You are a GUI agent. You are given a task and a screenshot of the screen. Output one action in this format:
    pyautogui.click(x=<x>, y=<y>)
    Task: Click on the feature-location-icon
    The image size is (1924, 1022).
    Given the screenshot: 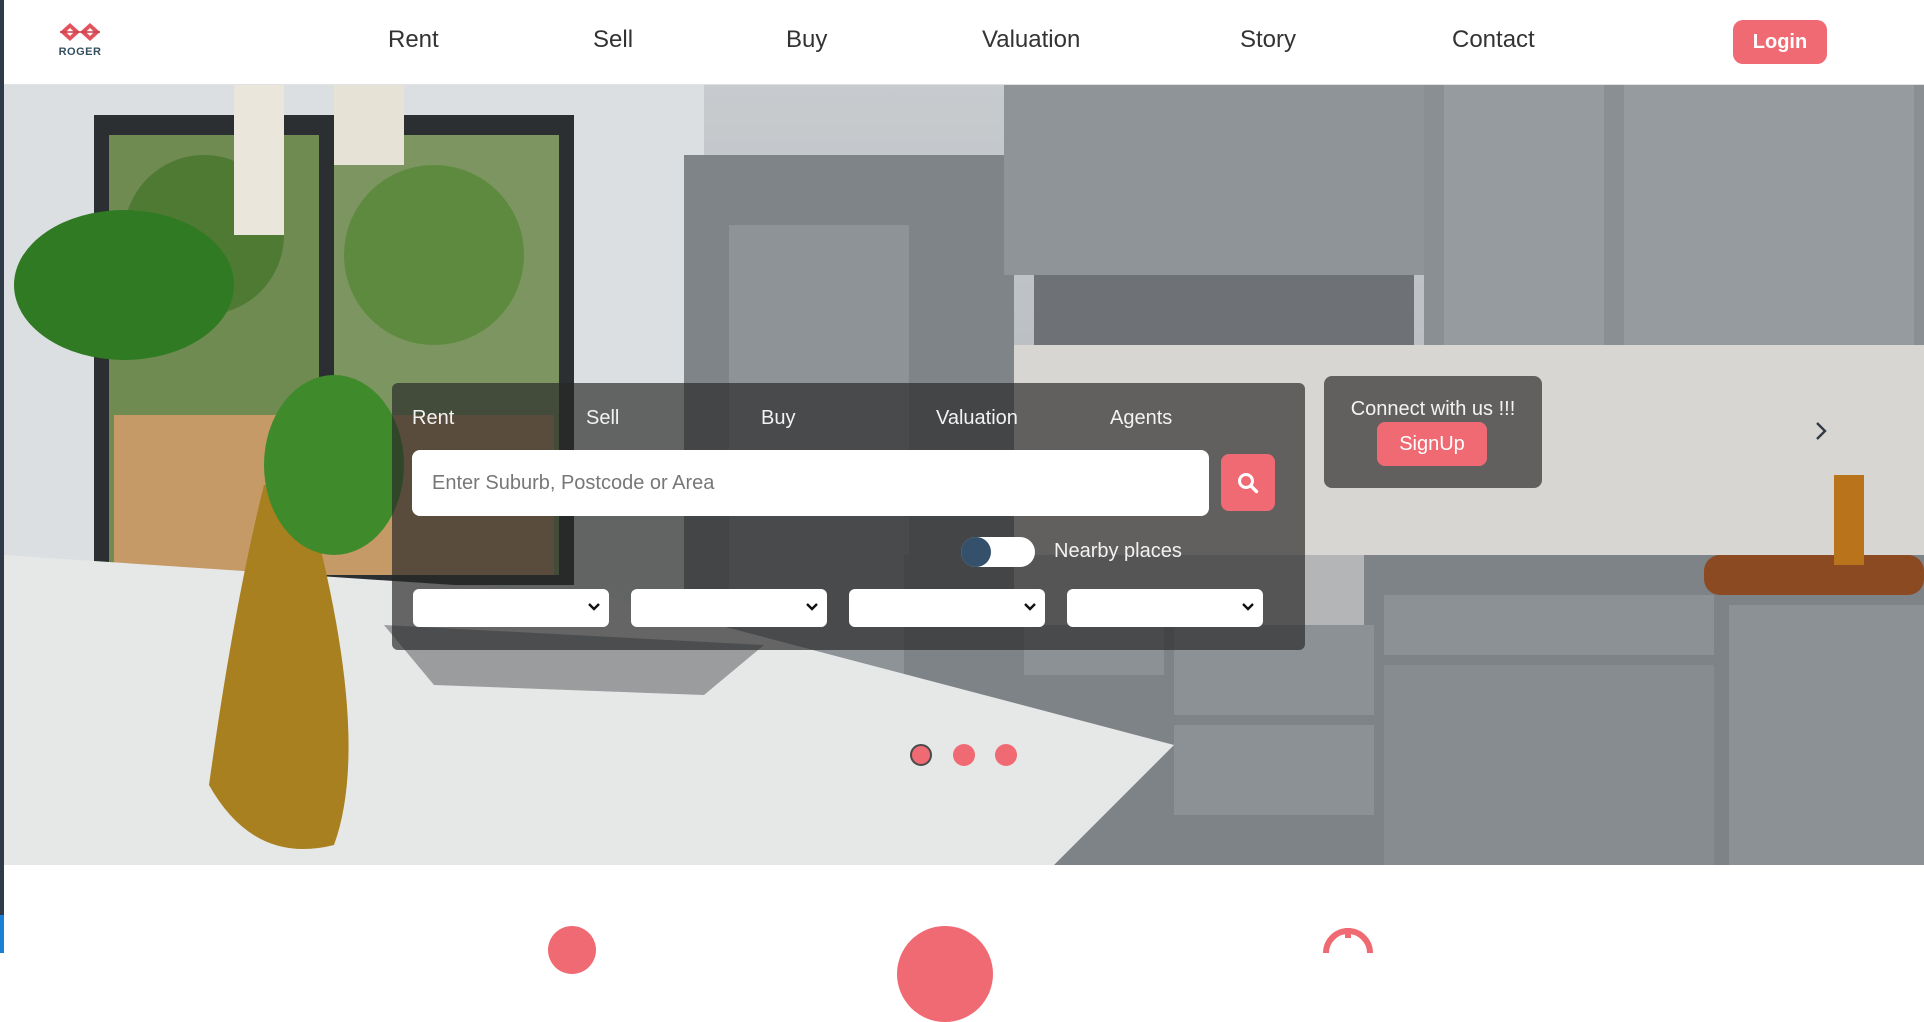 What is the action you would take?
    pyautogui.click(x=1348, y=940)
    